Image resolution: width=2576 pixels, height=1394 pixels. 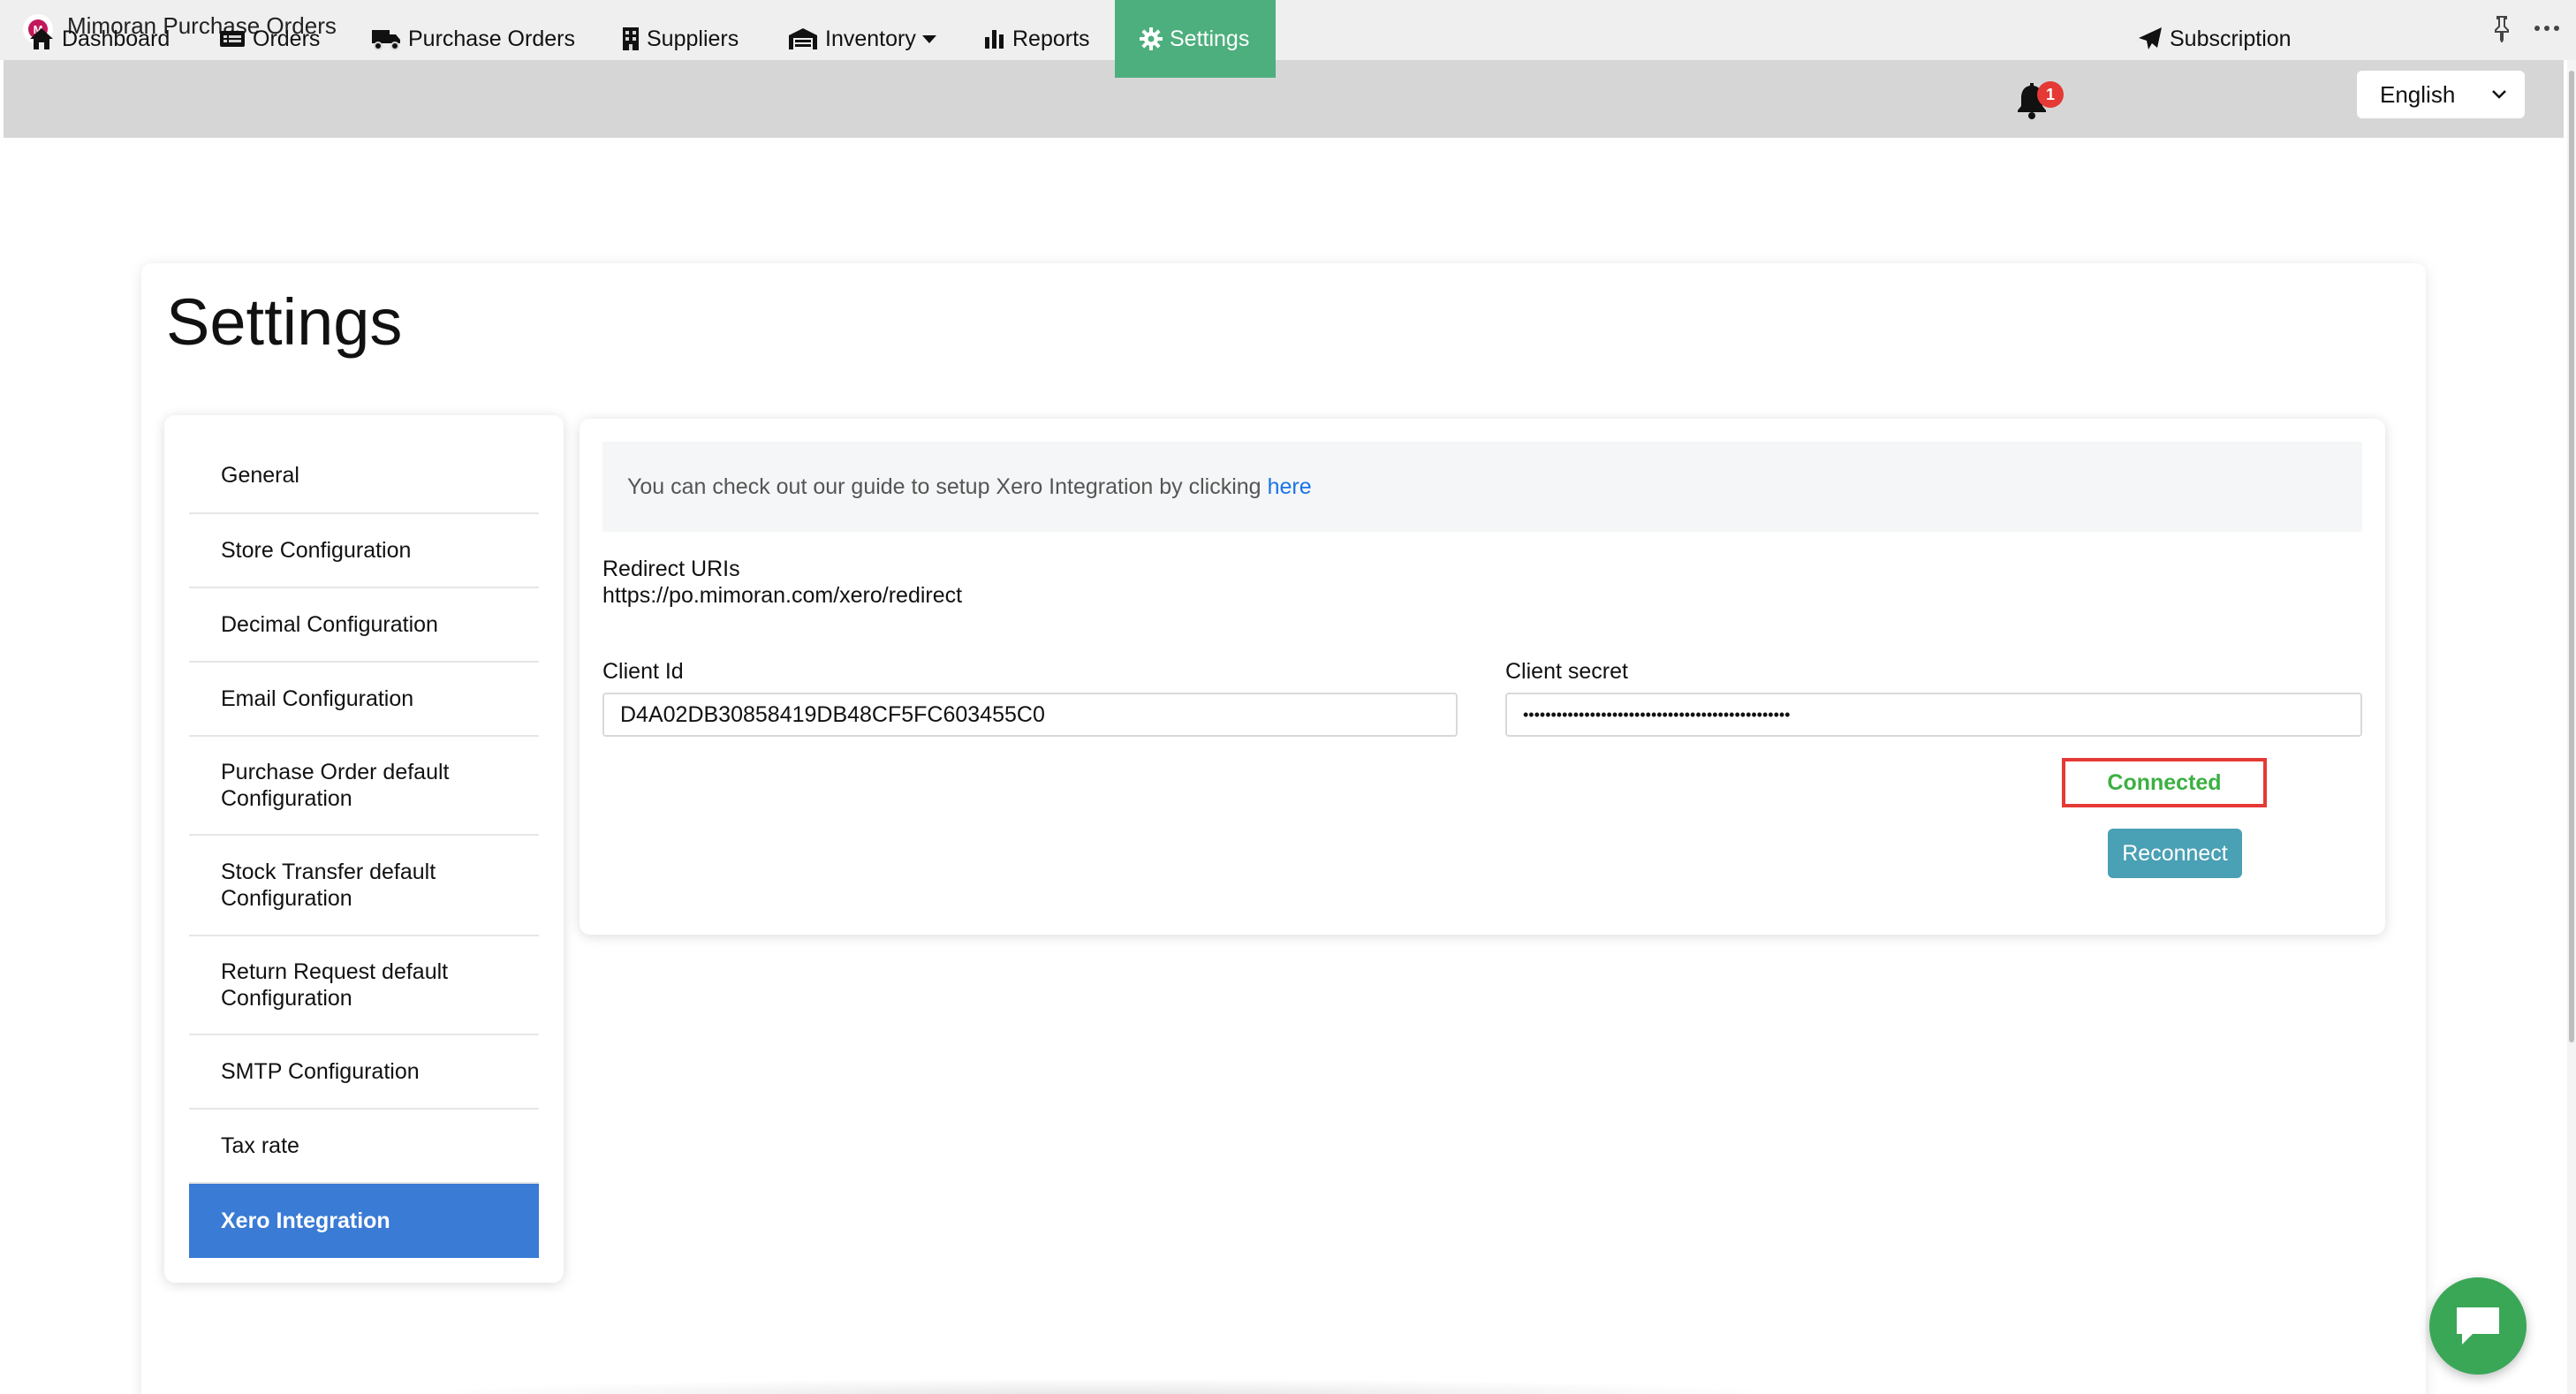 I want to click on redirect-uris-label: Redirect URIs, so click(x=671, y=569).